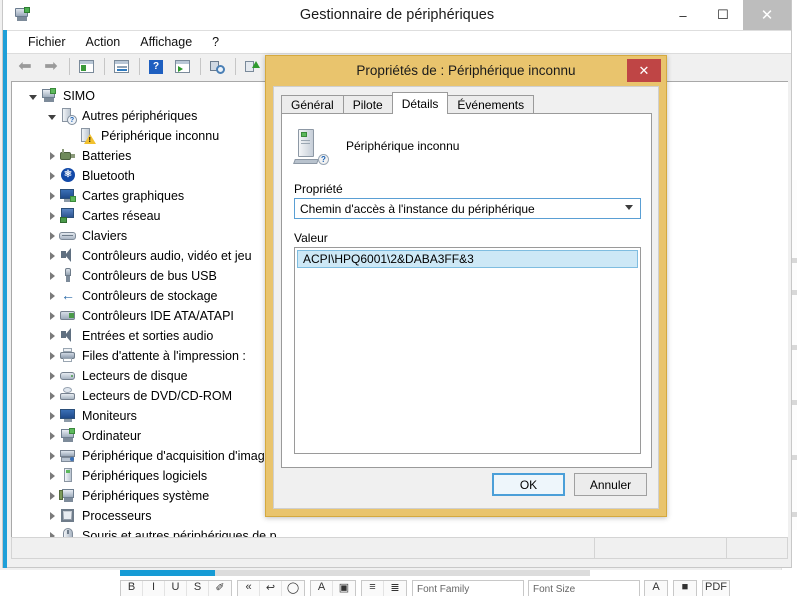 This screenshot has height=596, width=798. Describe the element at coordinates (252, 67) in the screenshot. I see `enable-device-icon` at that location.